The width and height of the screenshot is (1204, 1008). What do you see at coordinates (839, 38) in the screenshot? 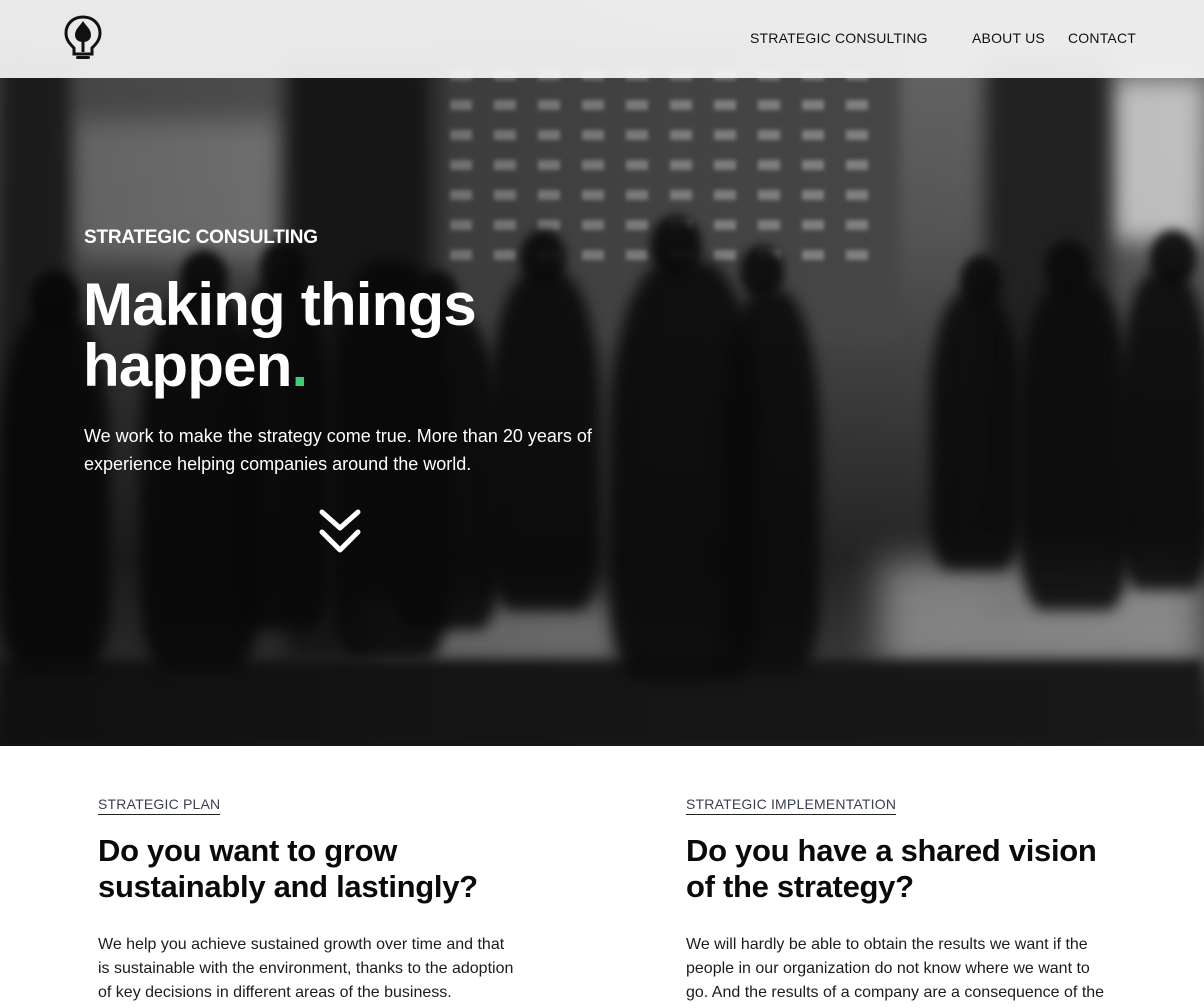
I see `nav-strategic-consulting: STRATEGIC CONSULTING` at bounding box center [839, 38].